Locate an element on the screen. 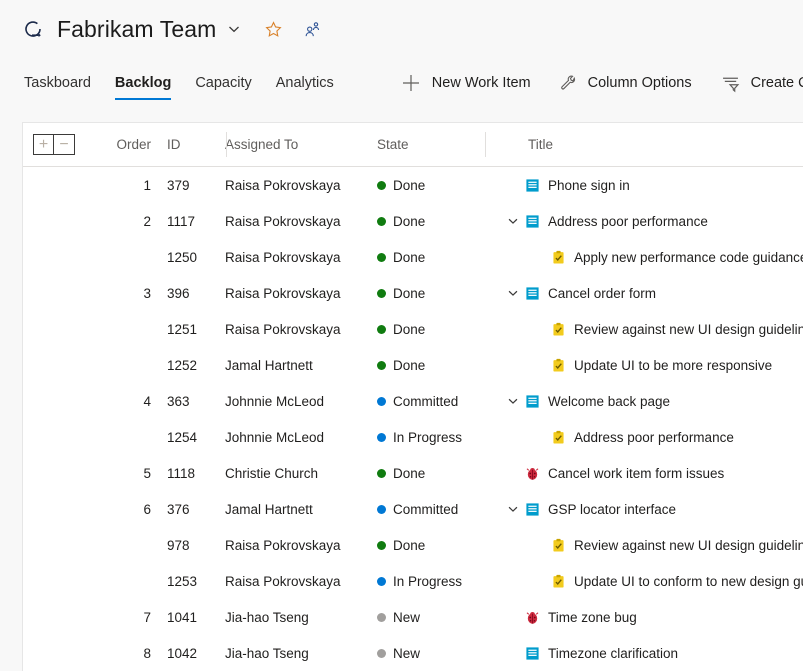  work-item-title-link: Apply new performance code guidance is located at coordinates (688, 257).